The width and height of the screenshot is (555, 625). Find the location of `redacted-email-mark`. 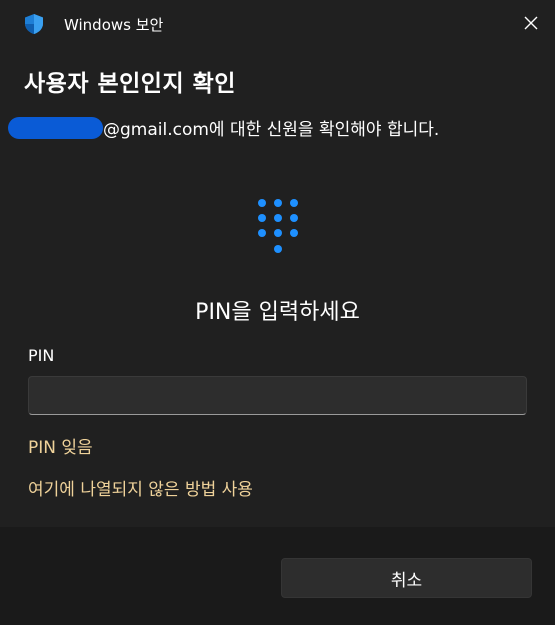

redacted-email-mark is located at coordinates (55, 128).